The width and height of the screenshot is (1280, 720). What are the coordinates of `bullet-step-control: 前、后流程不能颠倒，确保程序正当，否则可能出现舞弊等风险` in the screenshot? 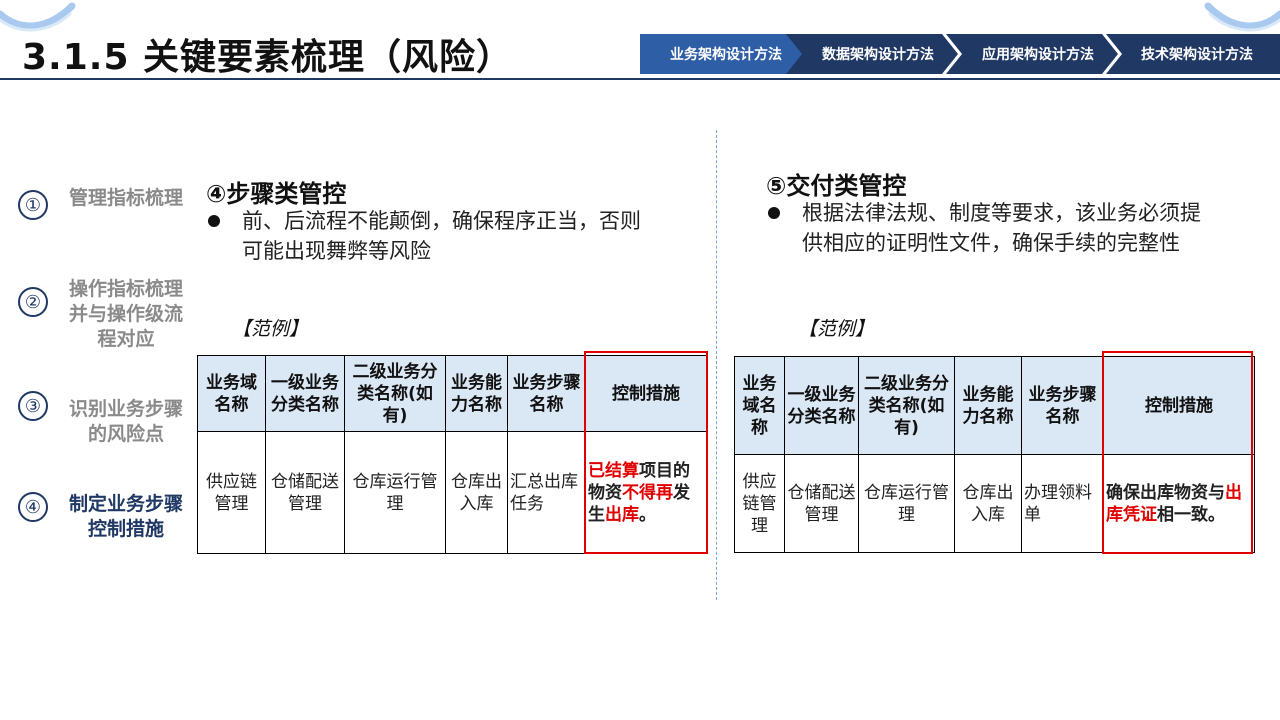 It's located at (433, 236).